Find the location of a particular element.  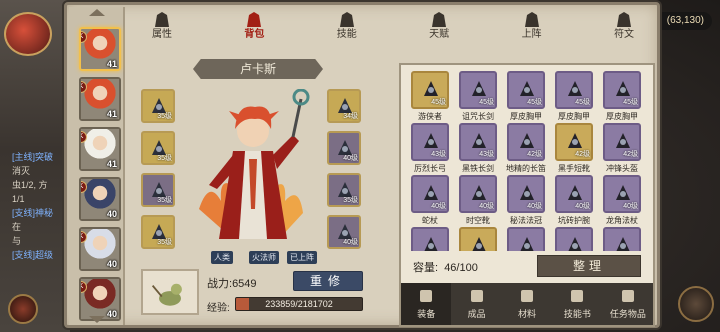

exp-bar: 233859/2181702 is located at coordinates (299, 304).